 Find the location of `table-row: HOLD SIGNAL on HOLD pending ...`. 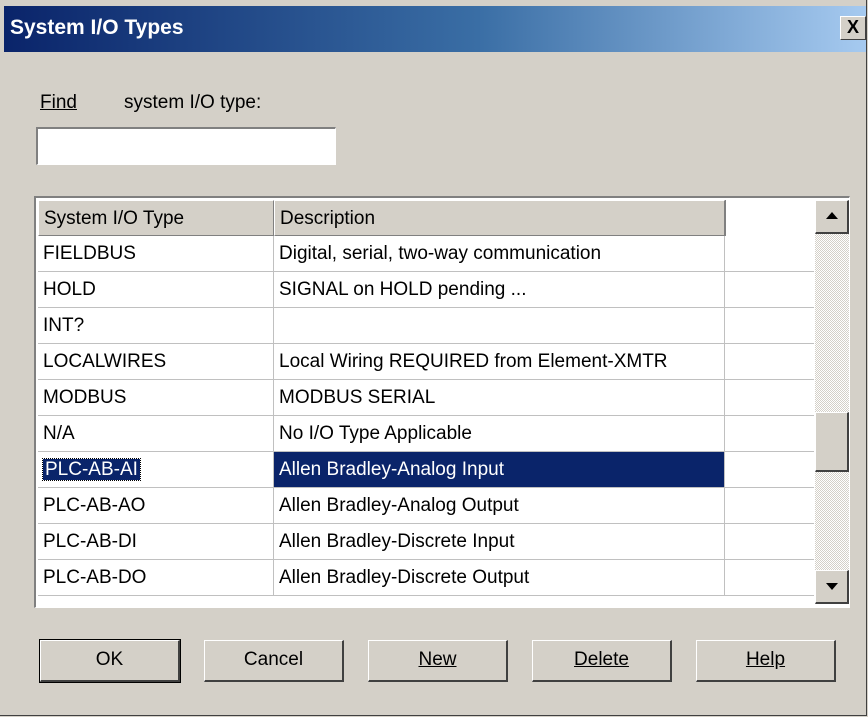

table-row: HOLD SIGNAL on HOLD pending ... is located at coordinates (426, 290).